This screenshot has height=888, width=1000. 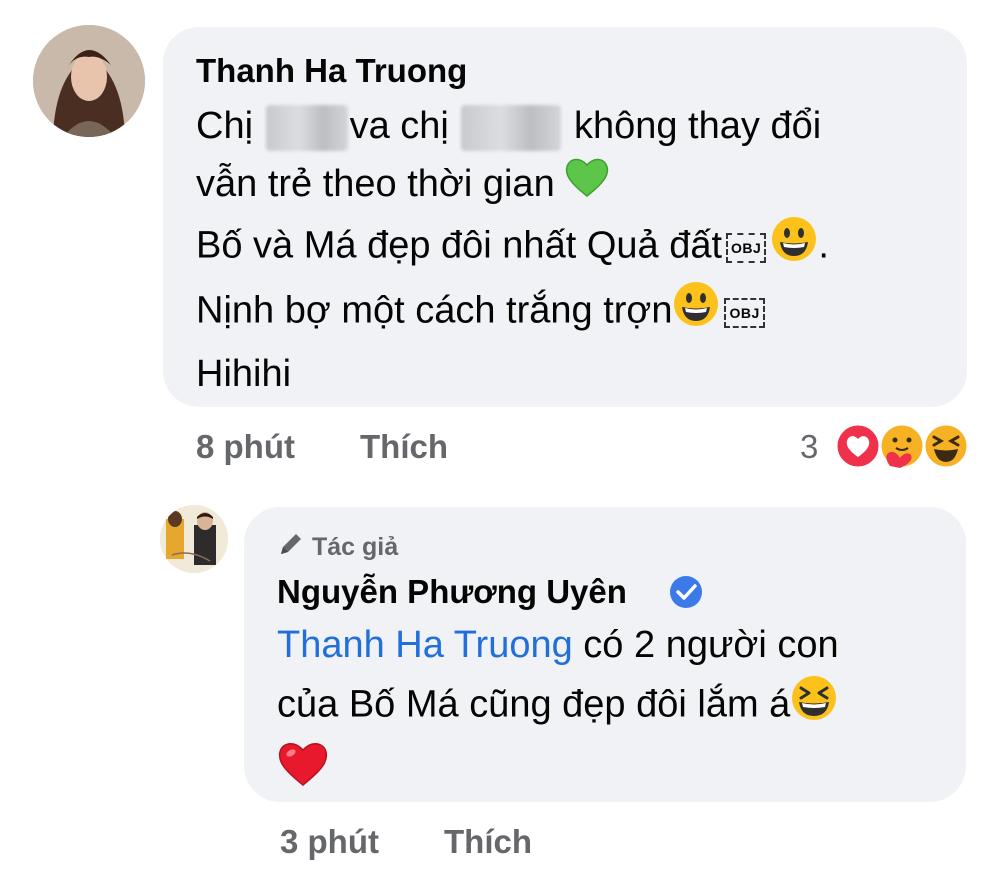 What do you see at coordinates (425, 645) in the screenshot?
I see `mention-link: Thanh Ha Truong` at bounding box center [425, 645].